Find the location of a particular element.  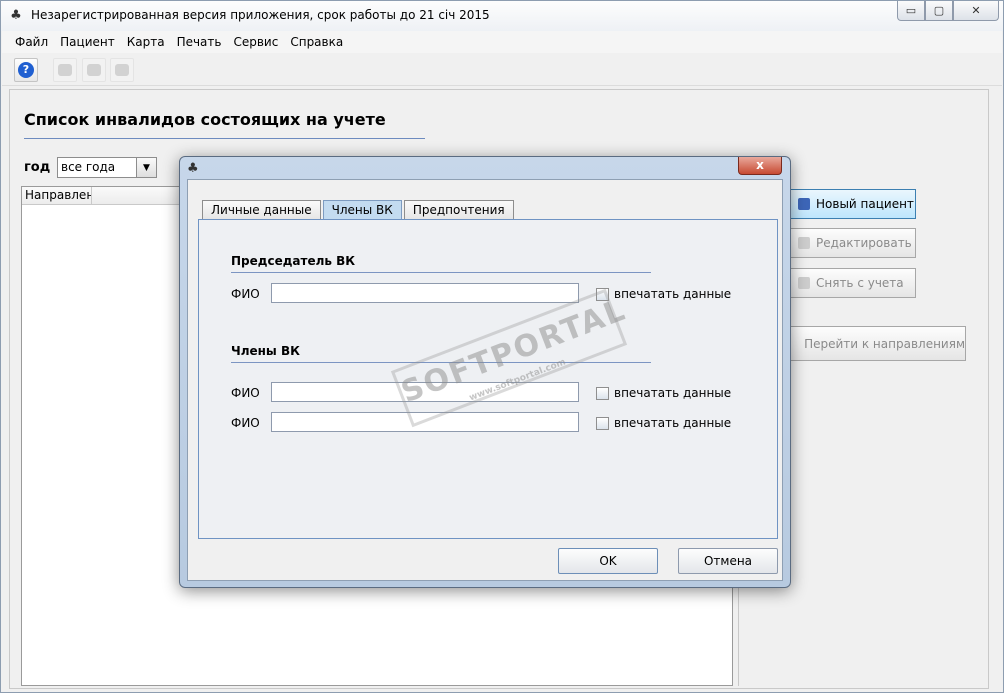

goto-referrals-label: Перейти к направлениям is located at coordinates (884, 343).